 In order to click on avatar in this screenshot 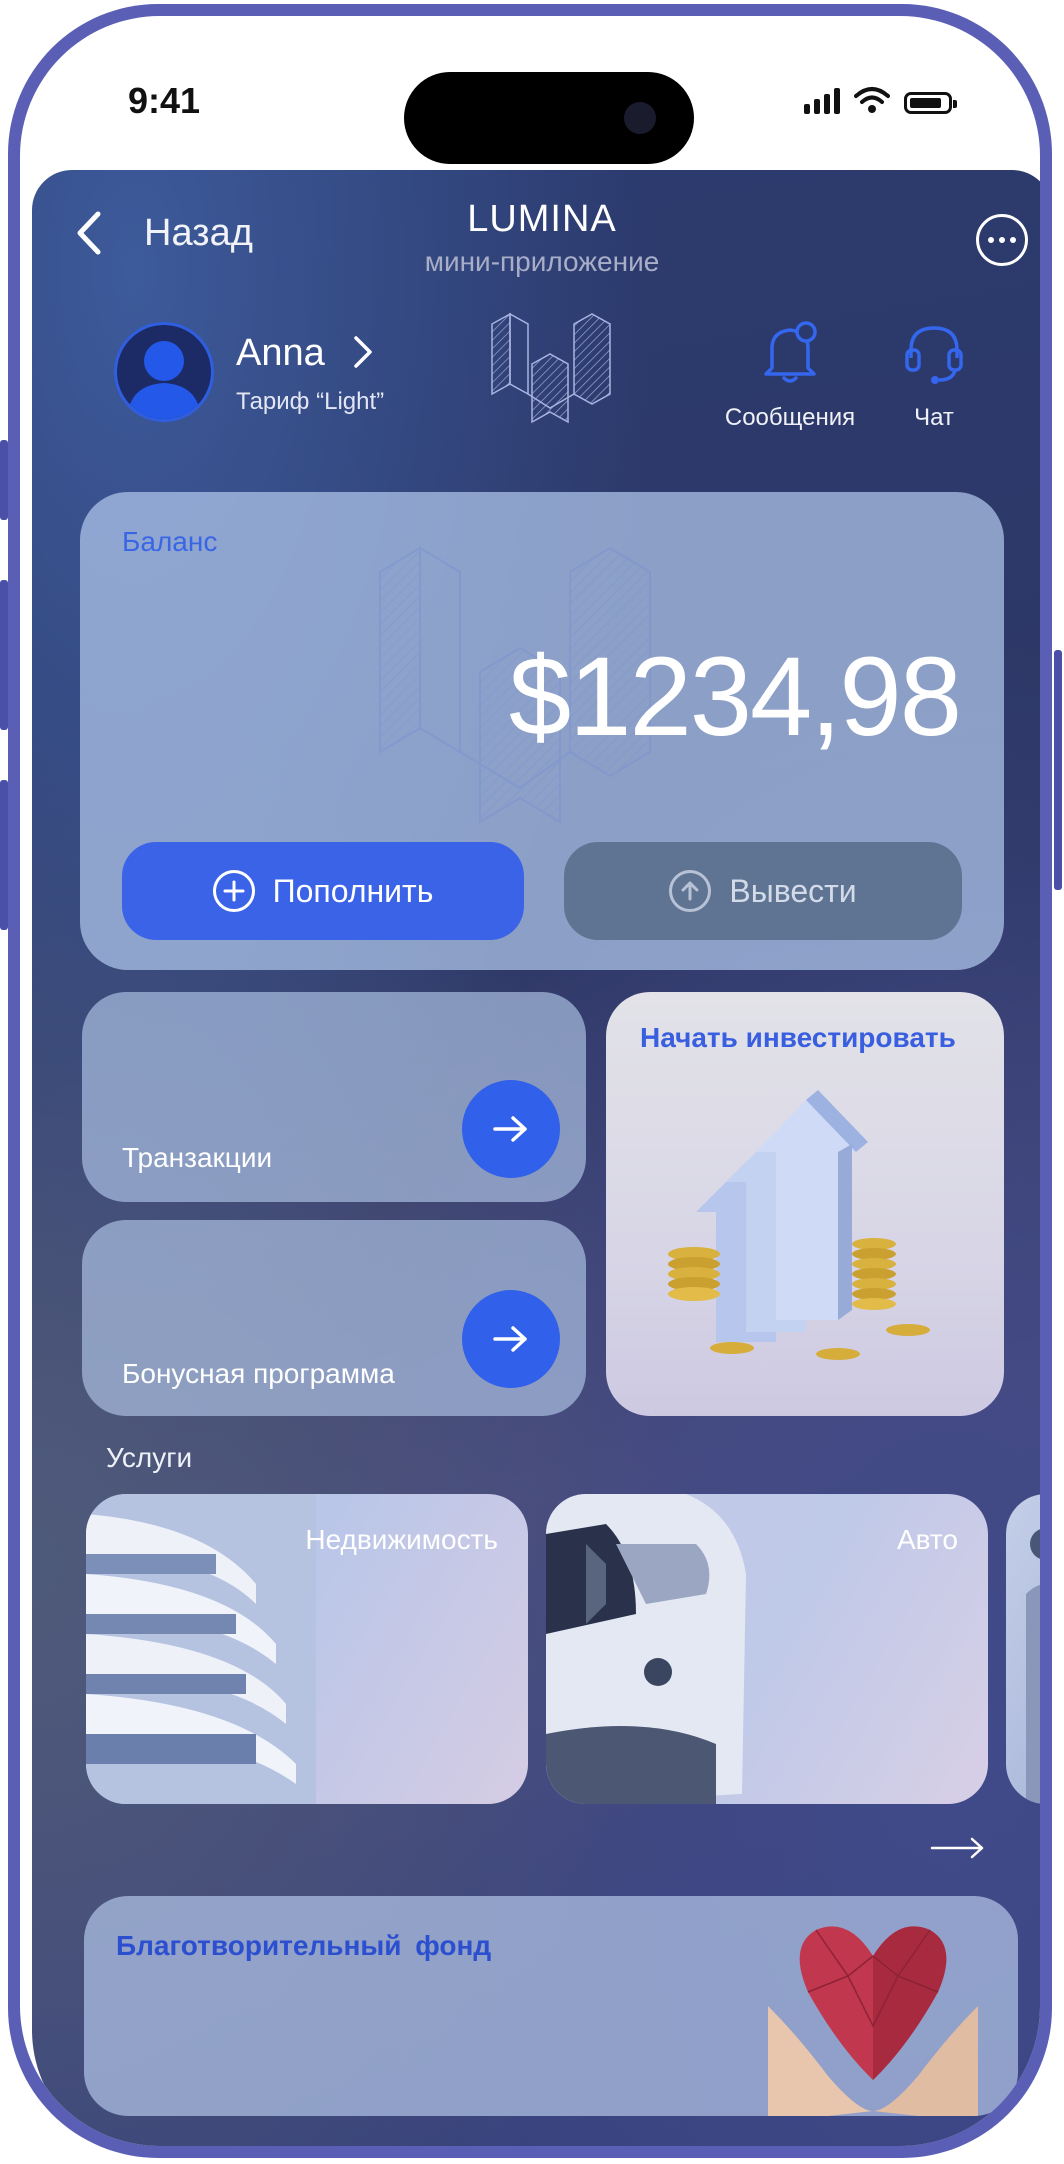, I will do `click(164, 372)`.